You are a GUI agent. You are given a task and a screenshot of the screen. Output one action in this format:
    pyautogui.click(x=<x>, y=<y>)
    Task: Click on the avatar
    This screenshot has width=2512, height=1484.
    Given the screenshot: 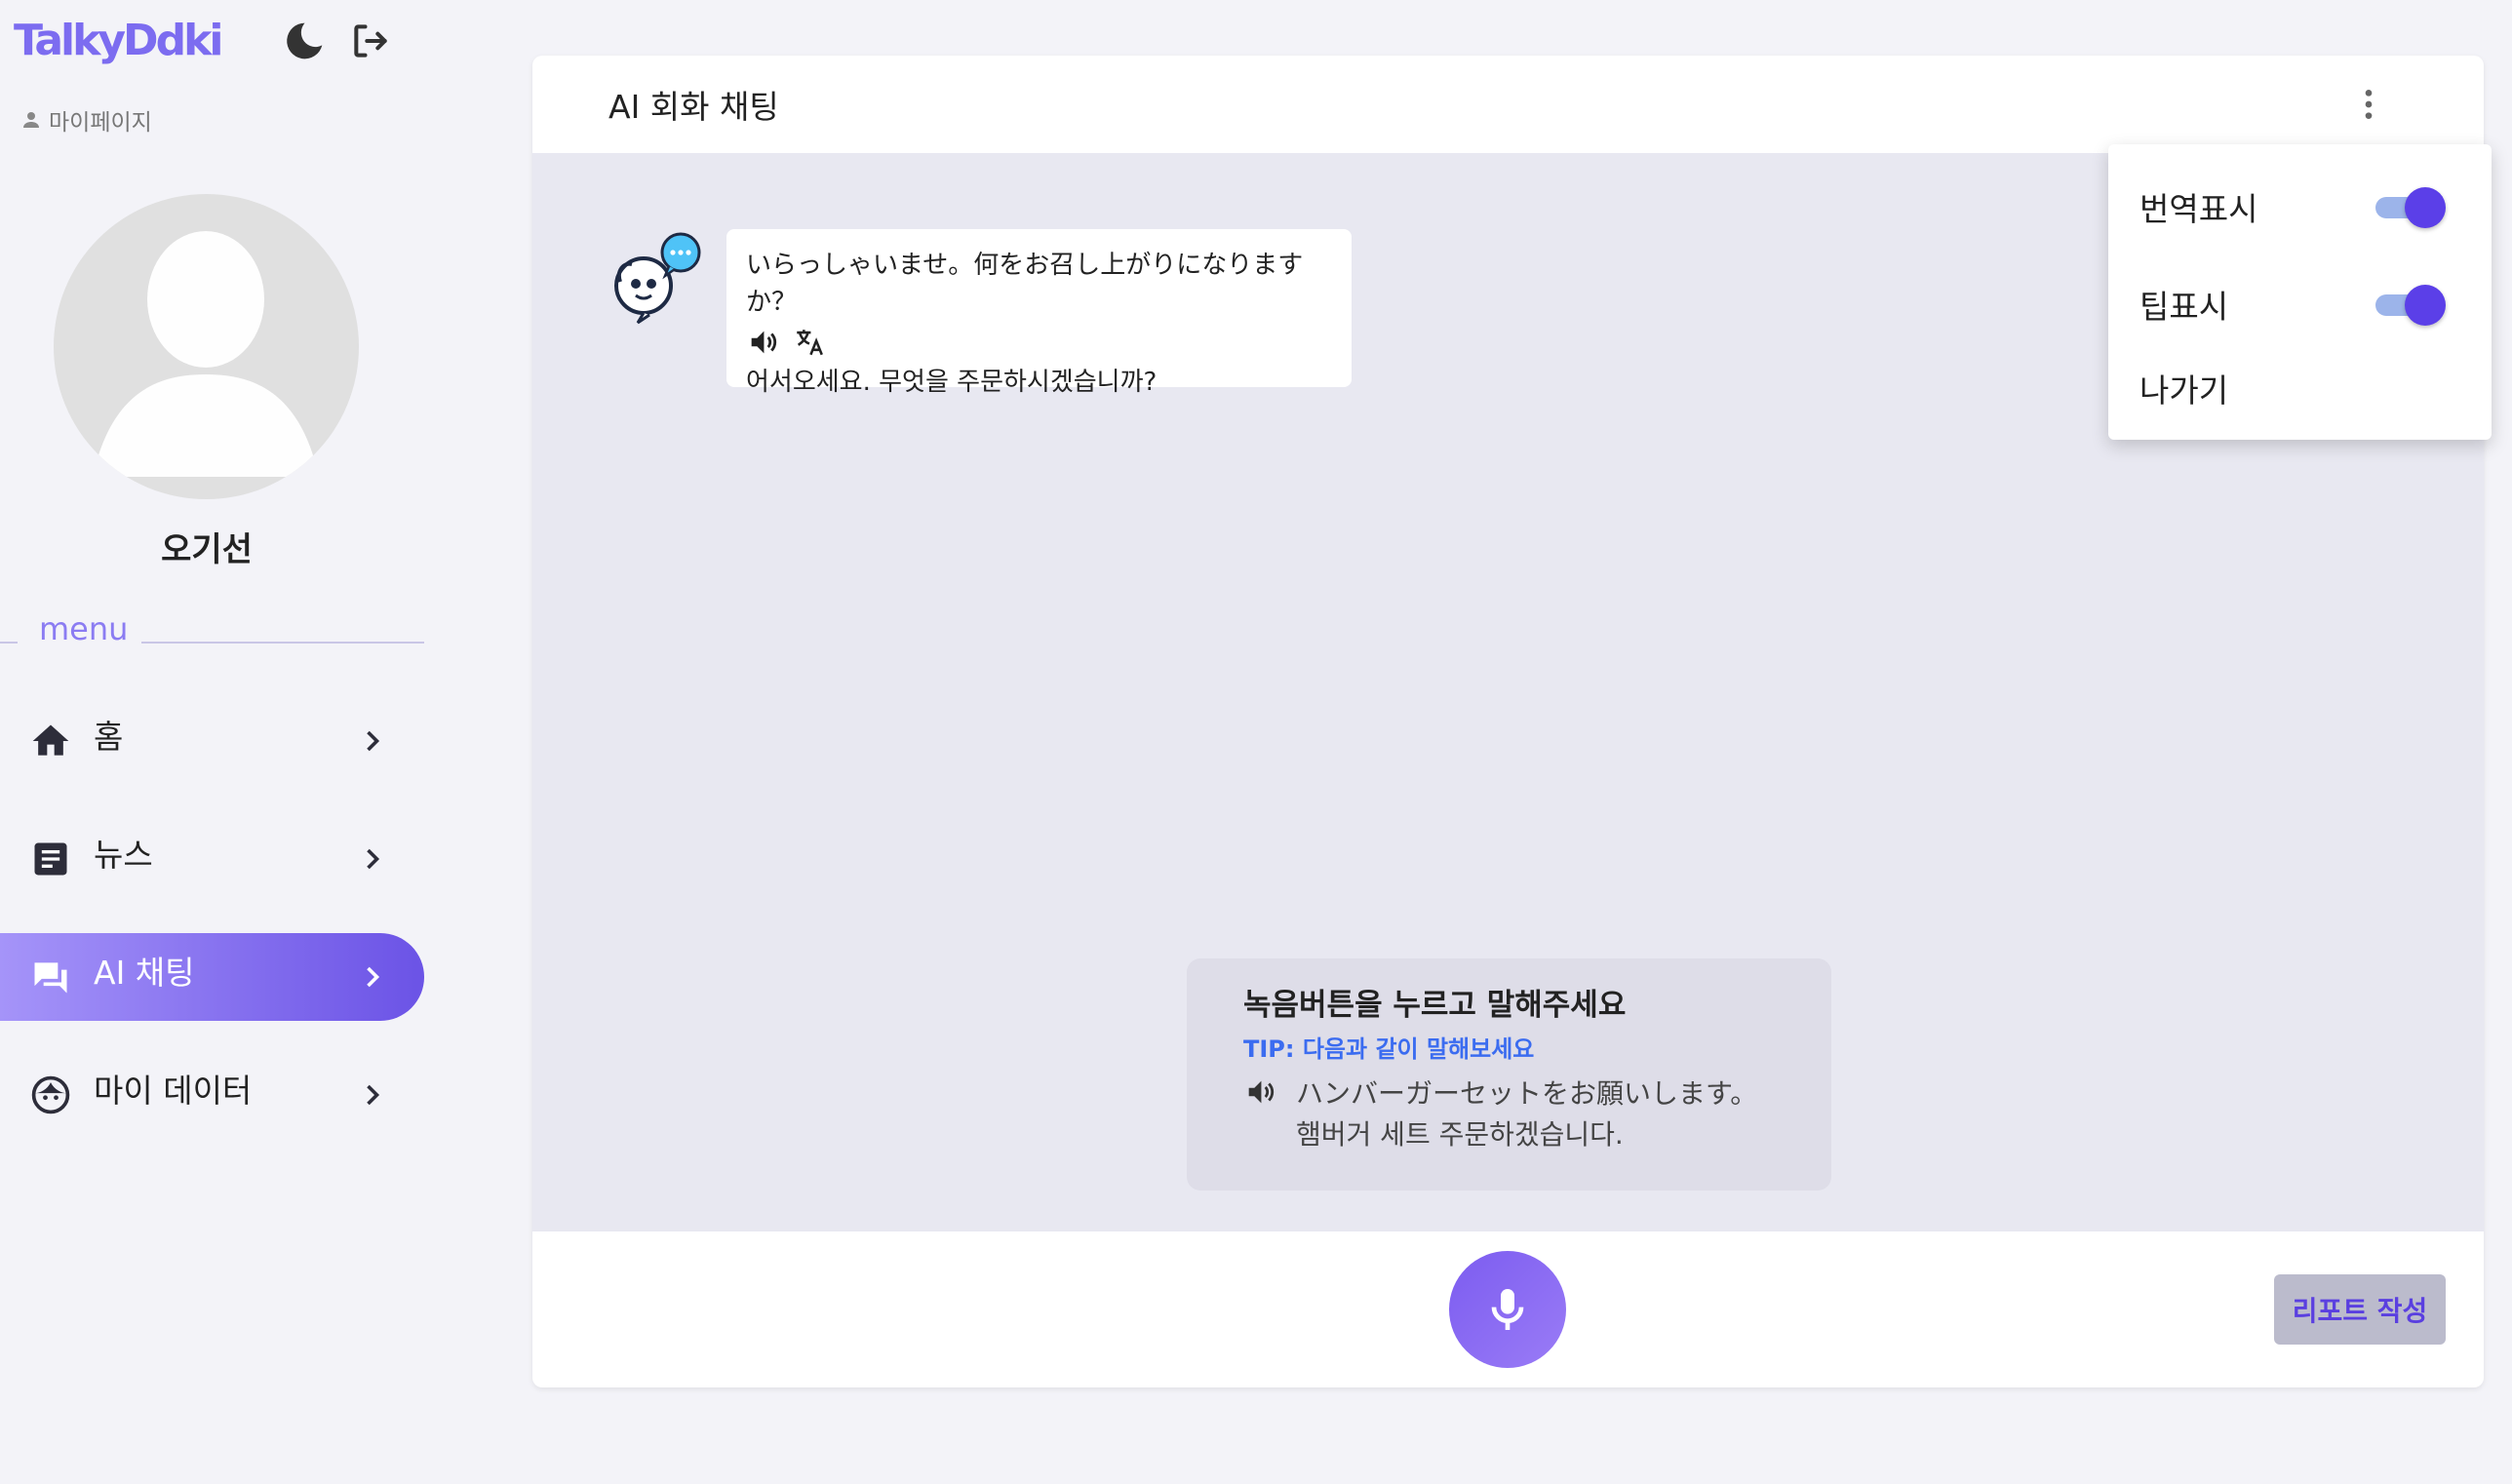 What is the action you would take?
    pyautogui.click(x=206, y=346)
    